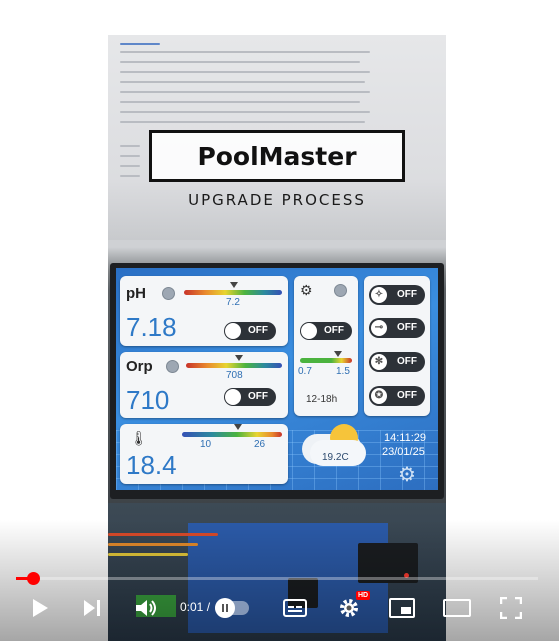 The height and width of the screenshot is (641, 559). Describe the element at coordinates (136, 293) in the screenshot. I see `ph-label: pH` at that location.